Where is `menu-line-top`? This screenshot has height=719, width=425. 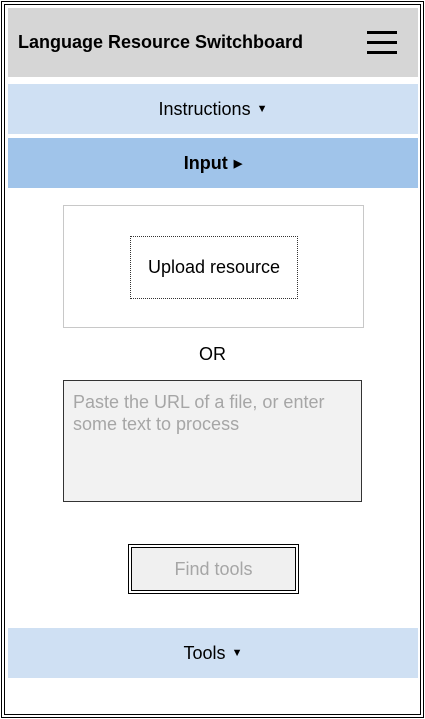
menu-line-top is located at coordinates (382, 32).